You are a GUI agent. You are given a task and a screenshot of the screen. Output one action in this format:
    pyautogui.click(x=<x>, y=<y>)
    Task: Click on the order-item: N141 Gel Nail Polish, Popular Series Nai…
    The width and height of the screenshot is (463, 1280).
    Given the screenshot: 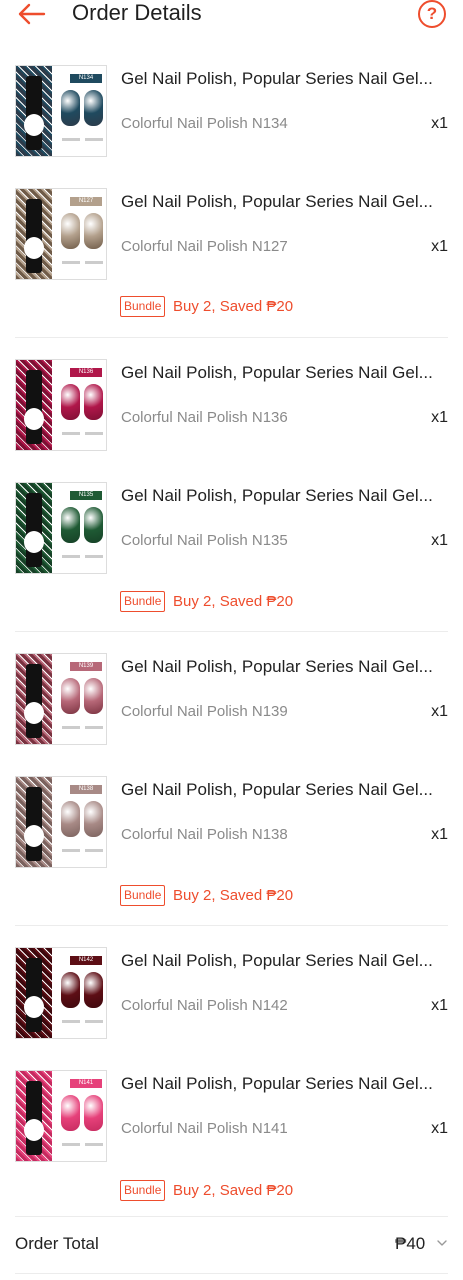 What is the action you would take?
    pyautogui.click(x=231, y=1125)
    